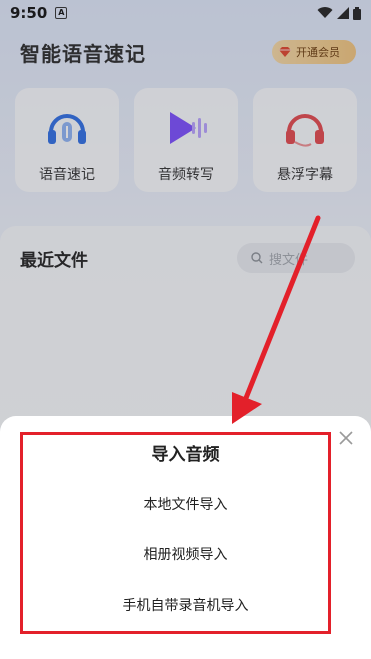  What do you see at coordinates (185, 504) in the screenshot?
I see `import-local-file-option: 本地文件导入` at bounding box center [185, 504].